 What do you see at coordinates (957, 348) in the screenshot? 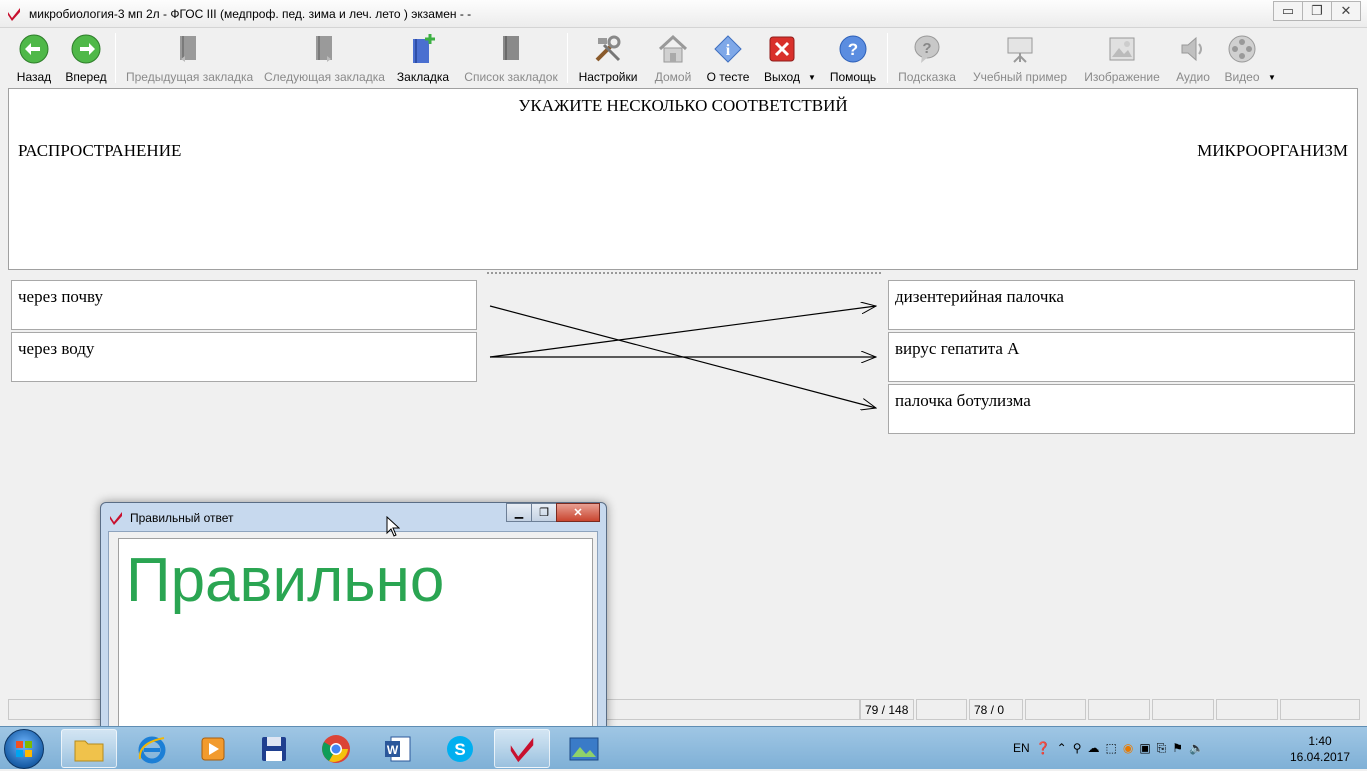
I see `right-item-text: вирус гепатита А` at bounding box center [957, 348].